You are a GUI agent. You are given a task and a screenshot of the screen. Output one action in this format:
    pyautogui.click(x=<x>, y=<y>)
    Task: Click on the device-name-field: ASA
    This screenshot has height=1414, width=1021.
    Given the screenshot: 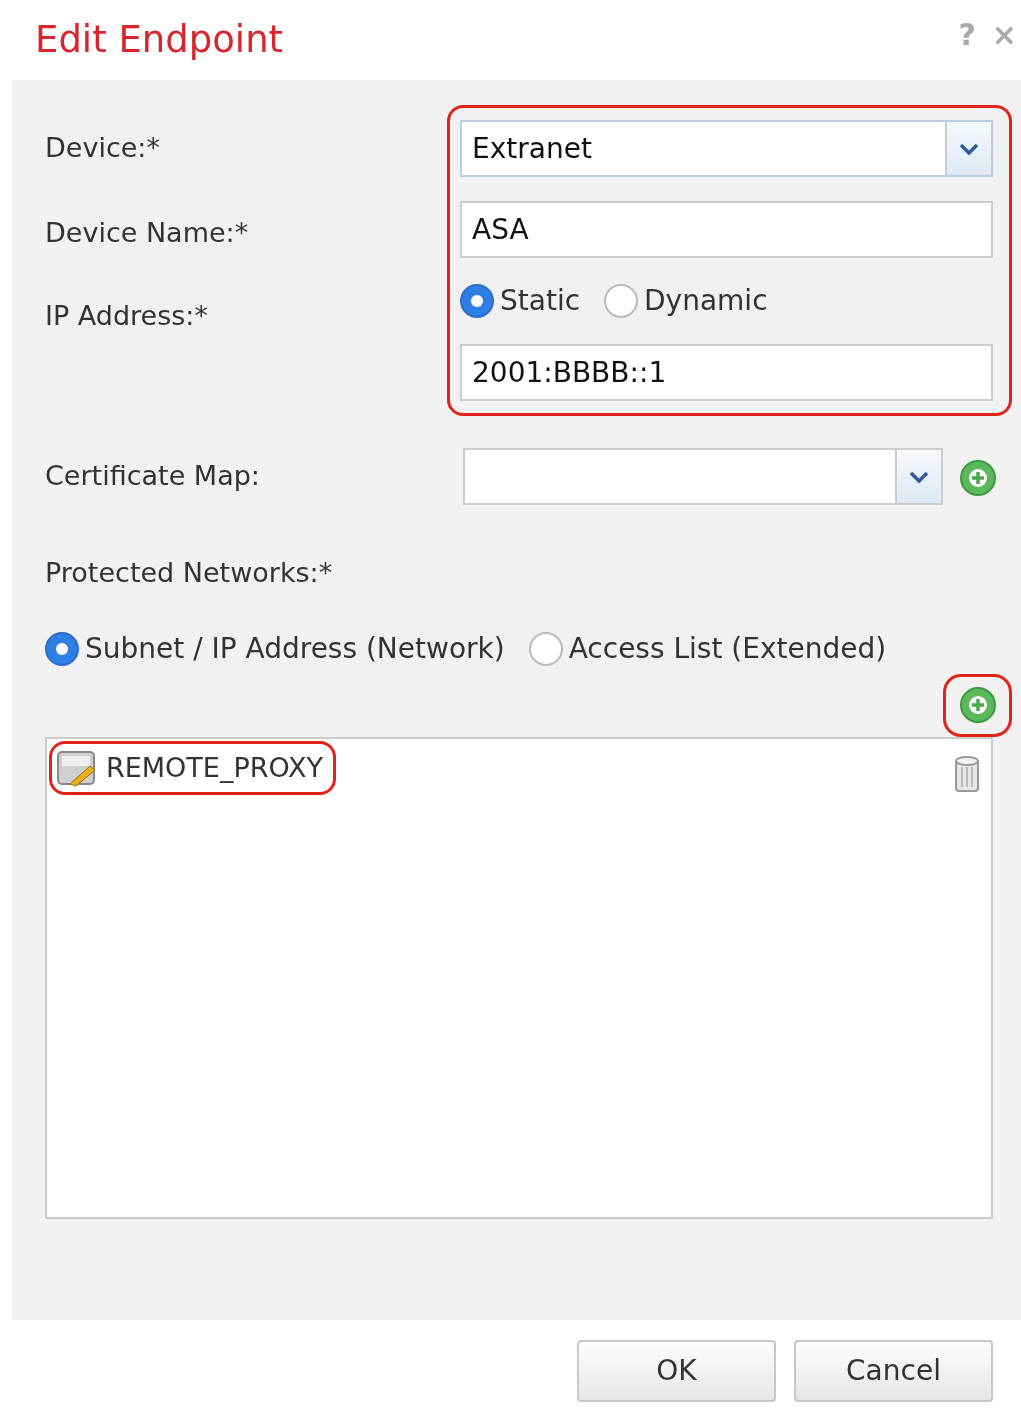 What is the action you would take?
    pyautogui.click(x=726, y=229)
    